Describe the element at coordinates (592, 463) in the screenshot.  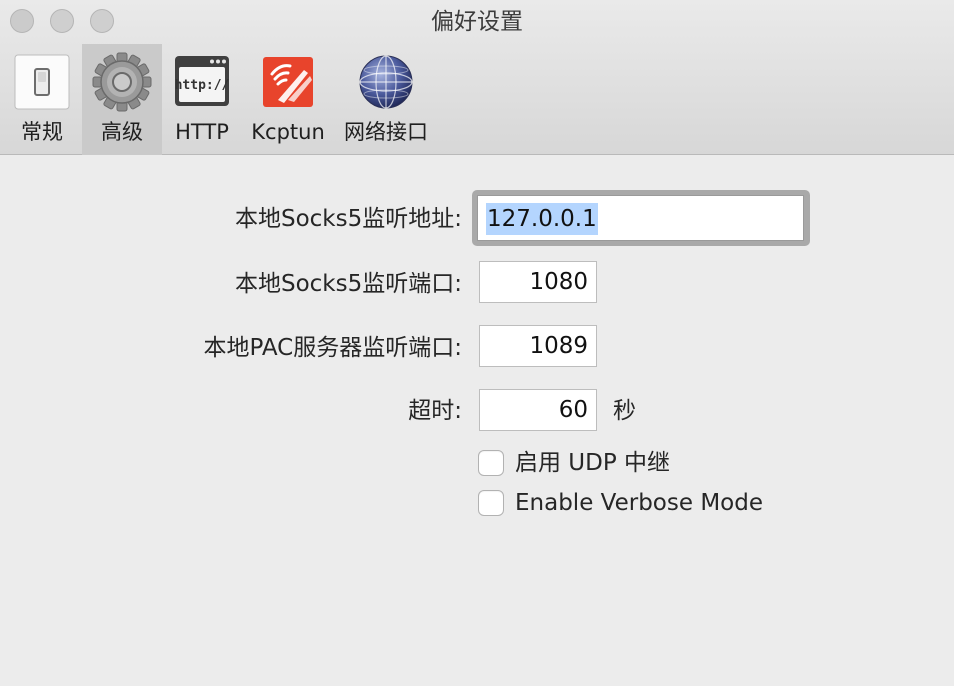
I see `udp-relay-label: 启用 UDP 中继` at that location.